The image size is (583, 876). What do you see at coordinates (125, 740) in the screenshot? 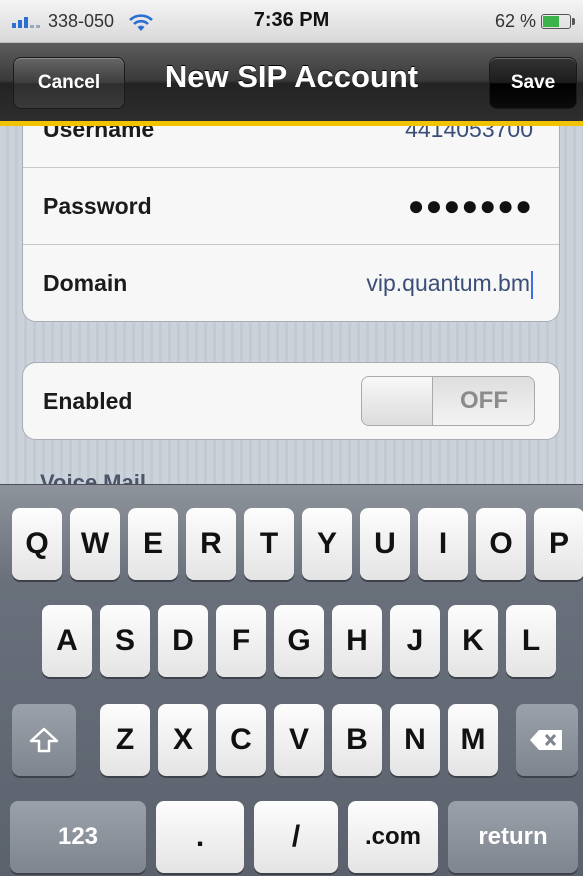
I see `key-z: Z` at bounding box center [125, 740].